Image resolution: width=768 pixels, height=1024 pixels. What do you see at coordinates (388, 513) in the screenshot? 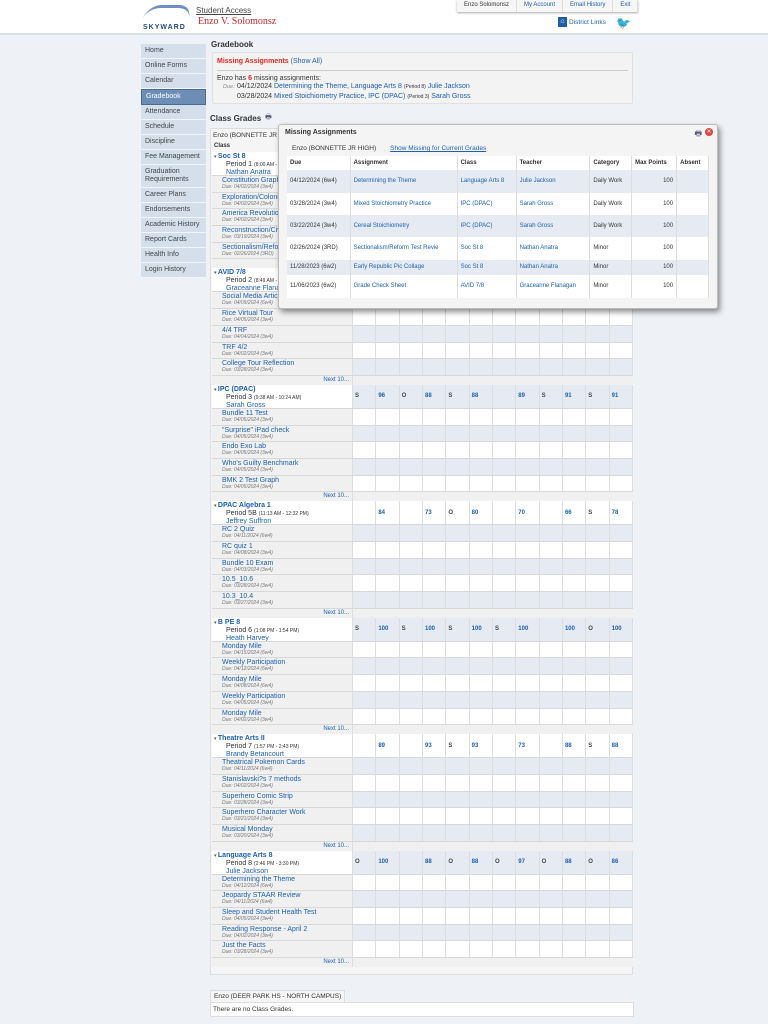
I see `grade-cell: 84` at bounding box center [388, 513].